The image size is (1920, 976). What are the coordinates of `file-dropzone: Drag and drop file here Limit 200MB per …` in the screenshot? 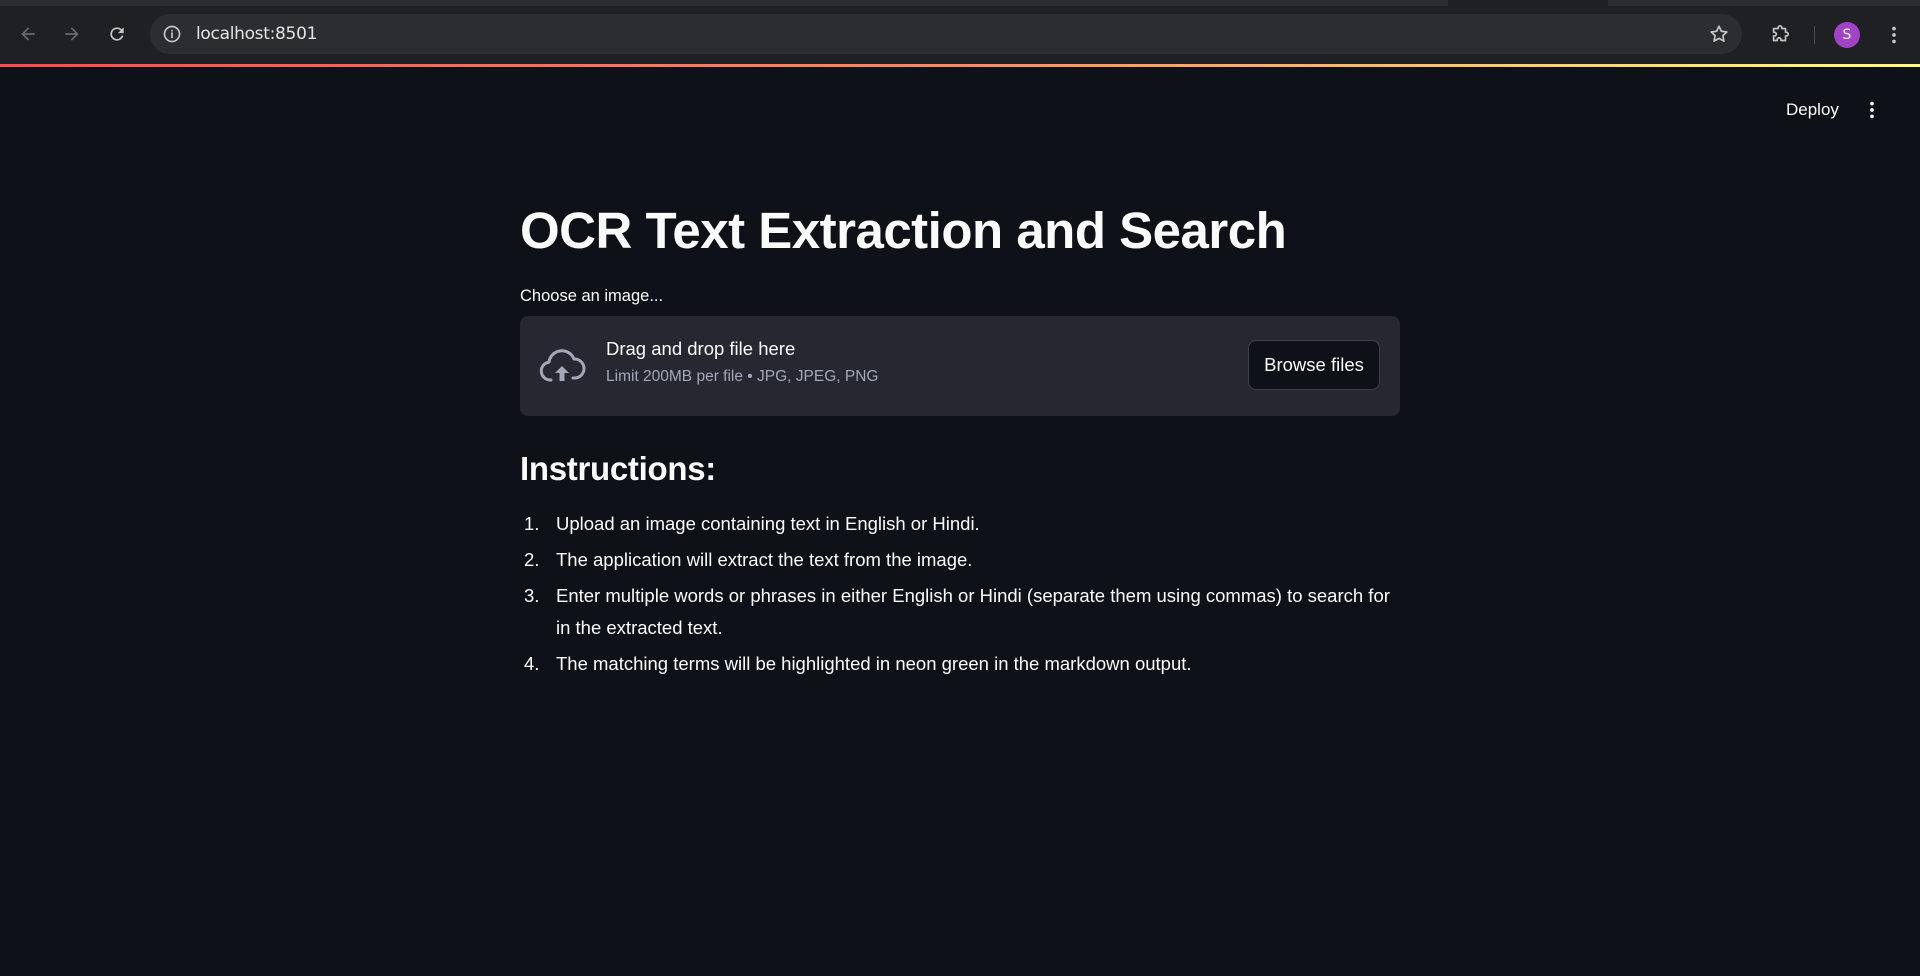 It's located at (960, 366).